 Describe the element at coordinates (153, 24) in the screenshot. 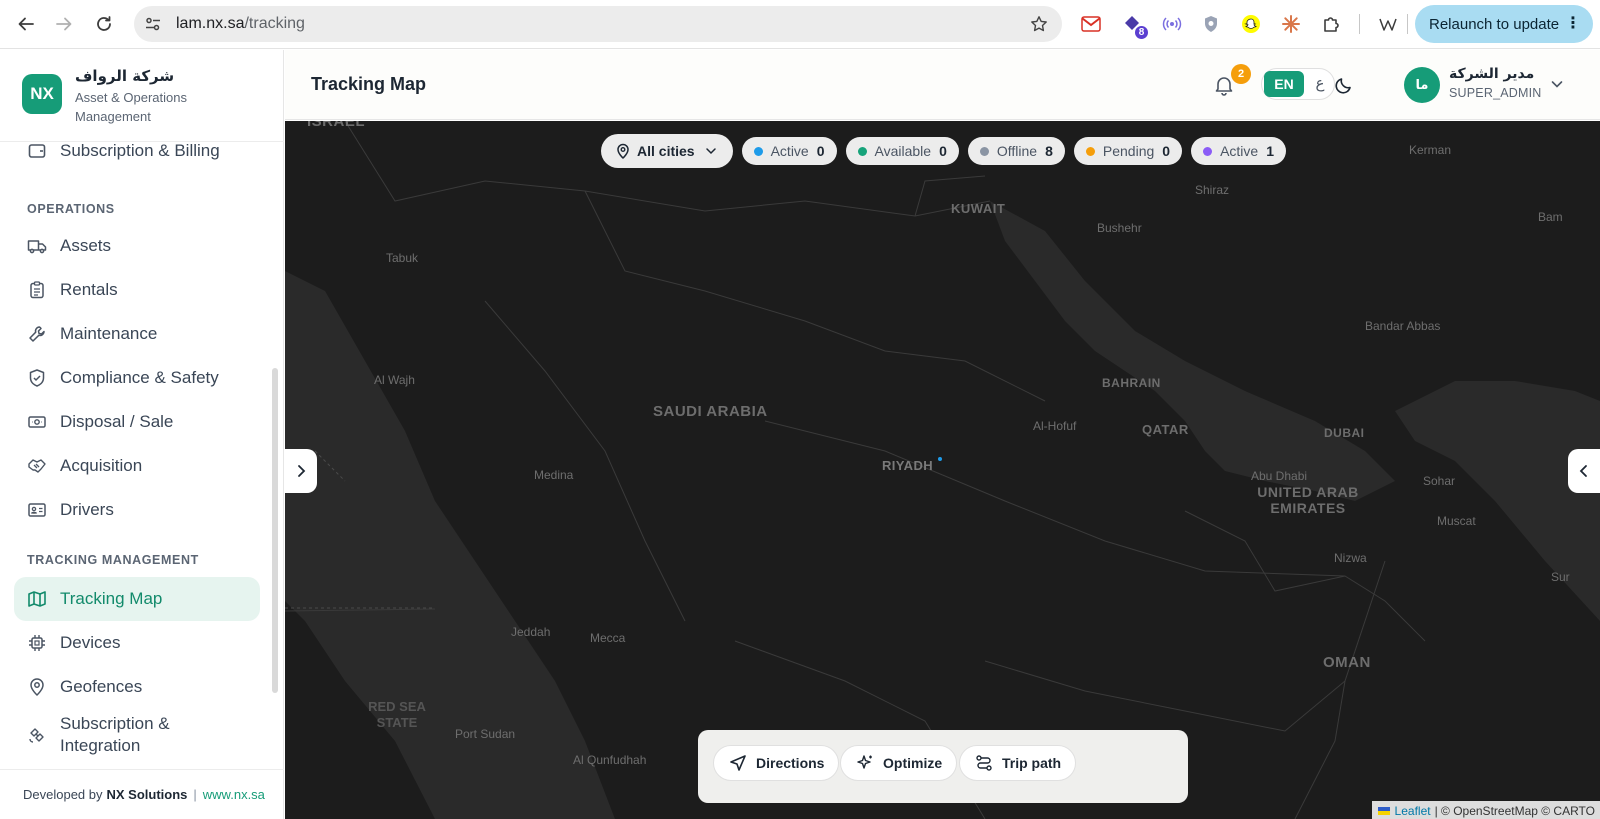

I see `site-settings-icon` at that location.